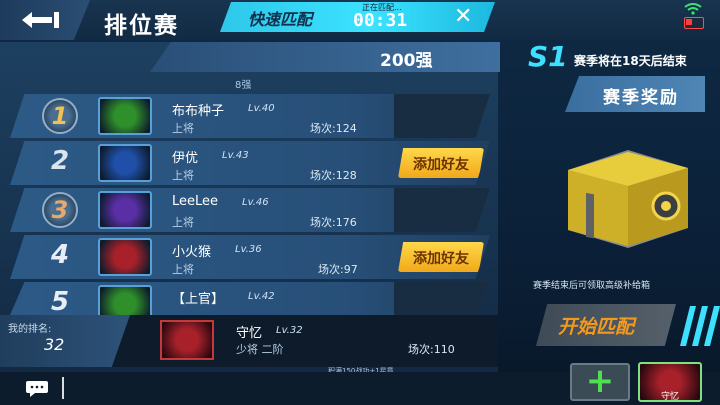  Describe the element at coordinates (333, 222) in the screenshot. I see `player-match-count: 场次:176` at that location.